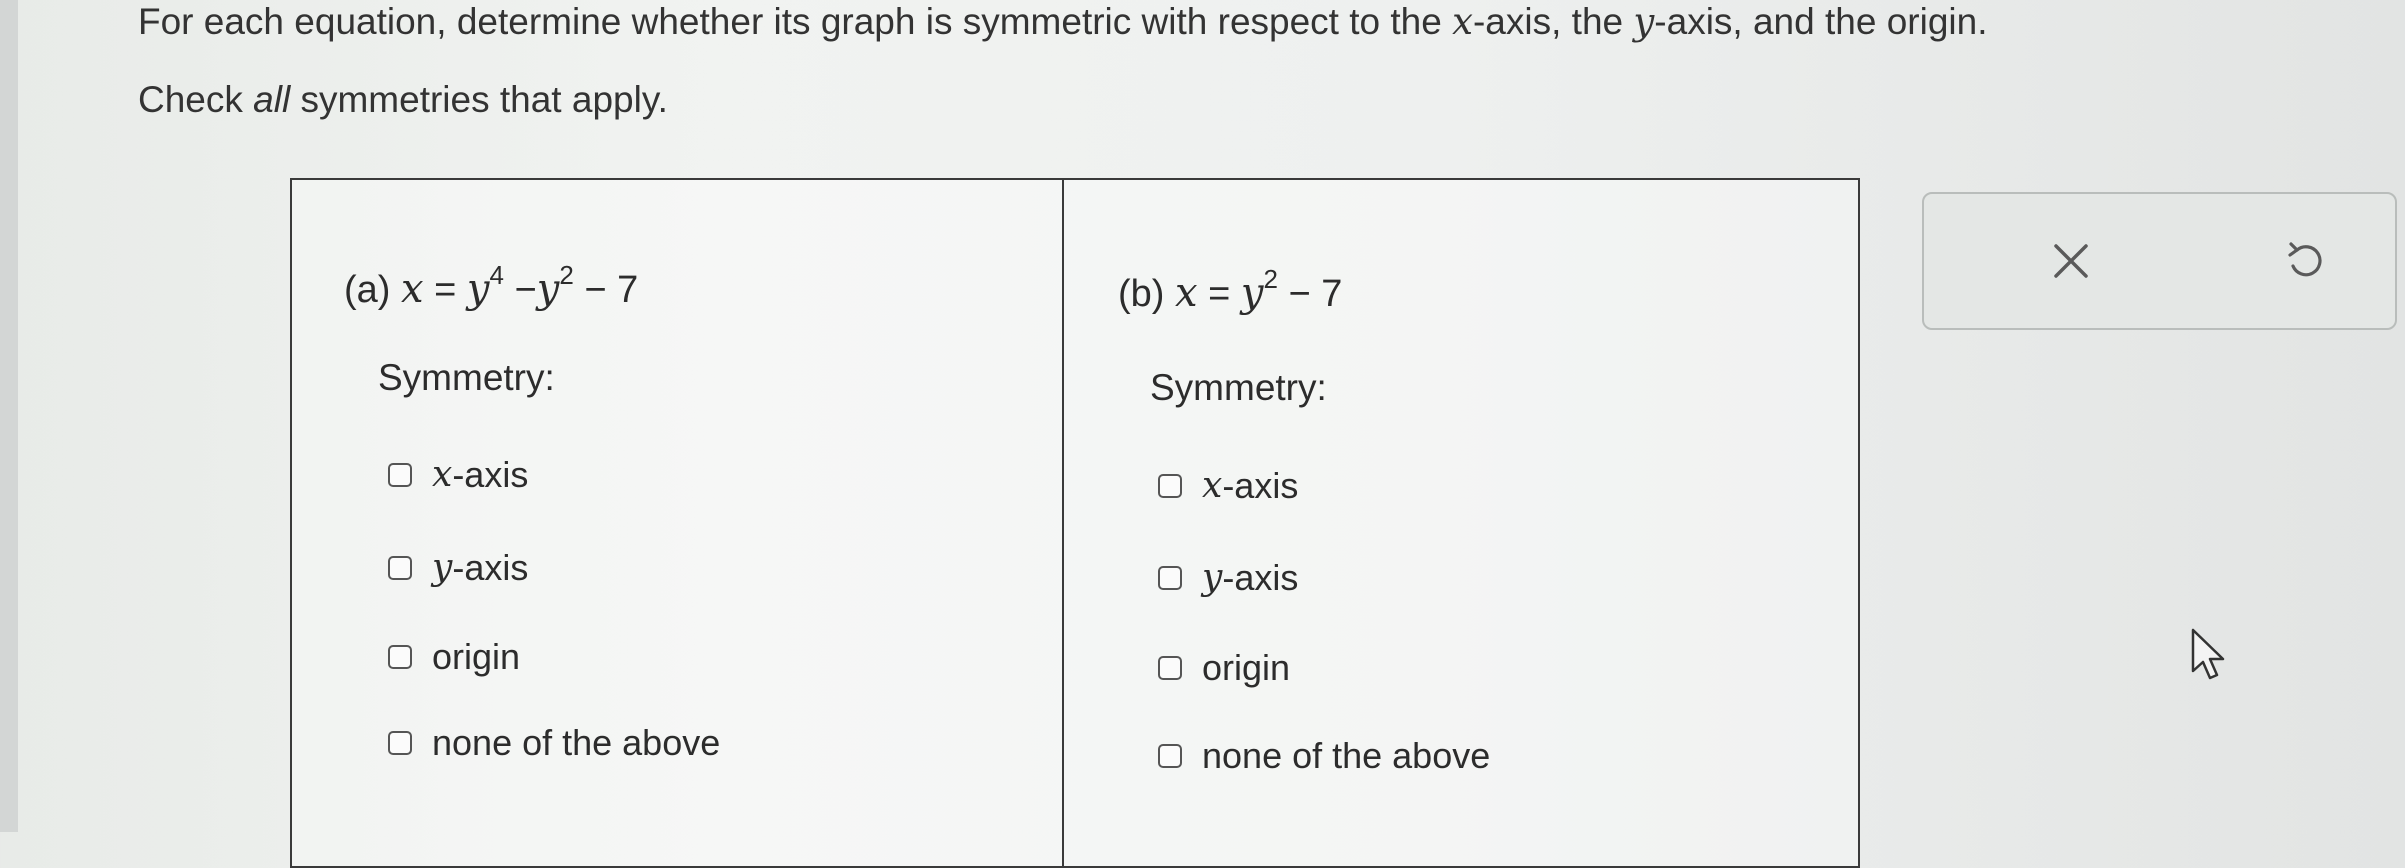 The image size is (2405, 868). Describe the element at coordinates (1238, 387) in the screenshot. I see `symmetry-label-b: Symmetry:` at that location.